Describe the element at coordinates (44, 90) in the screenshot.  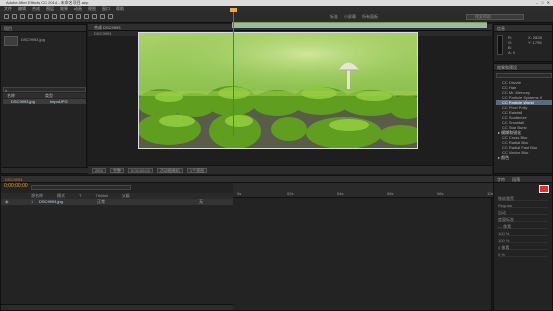
I see `project-search-input: ⌕` at that location.